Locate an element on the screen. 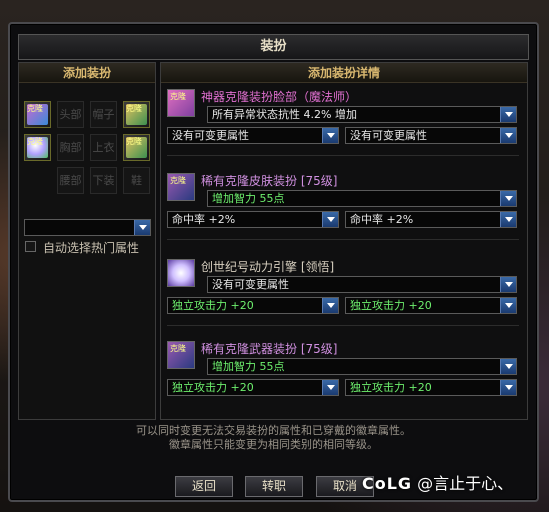  slot-face-item: 克隆 is located at coordinates (37, 114).